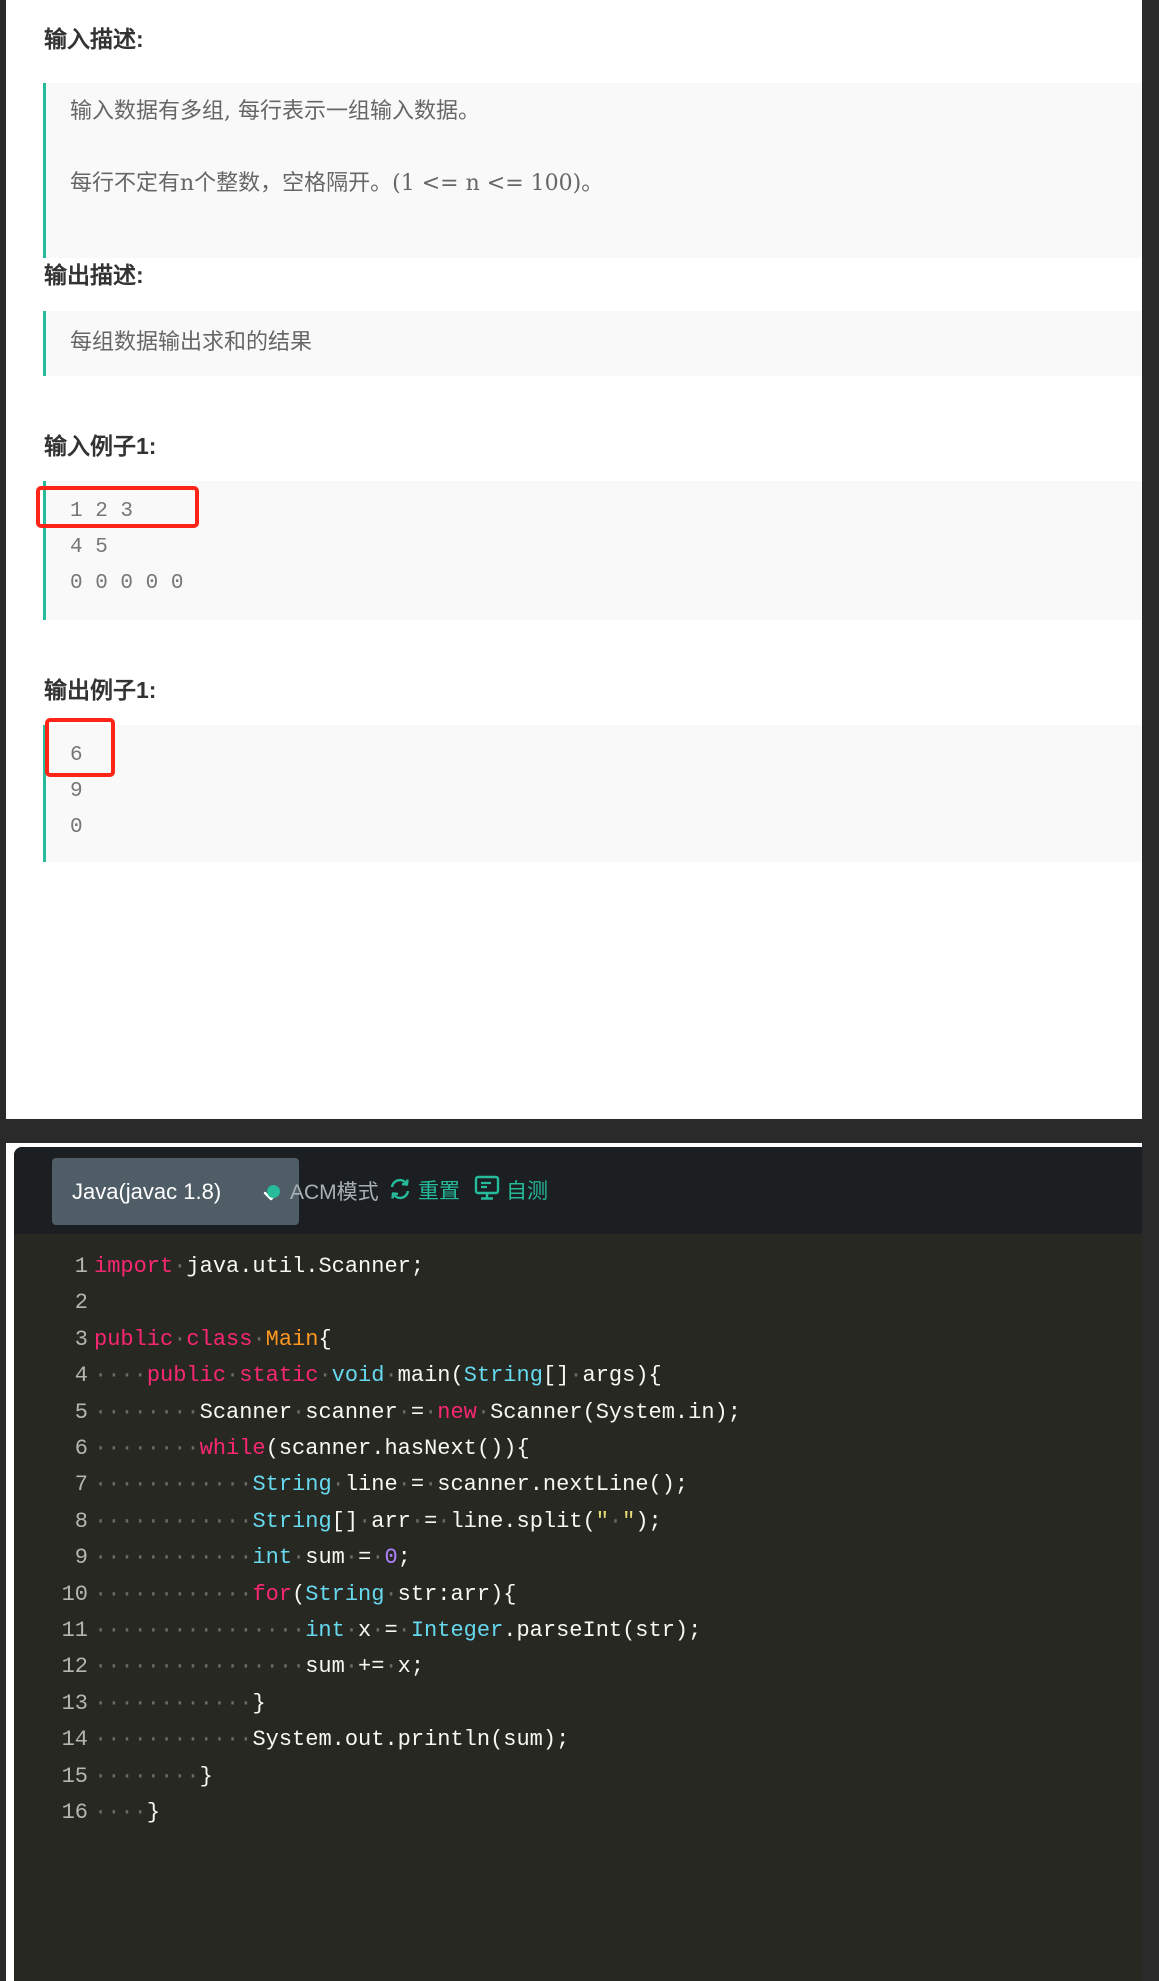  What do you see at coordinates (272, 1594) in the screenshot?
I see `keyword-token: for` at bounding box center [272, 1594].